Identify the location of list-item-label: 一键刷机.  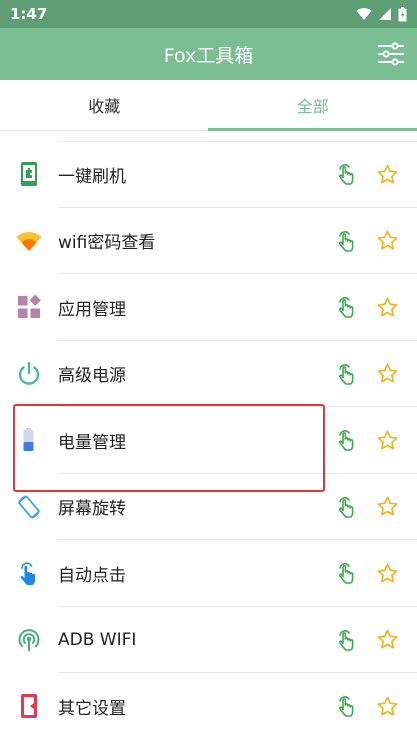
(92, 176).